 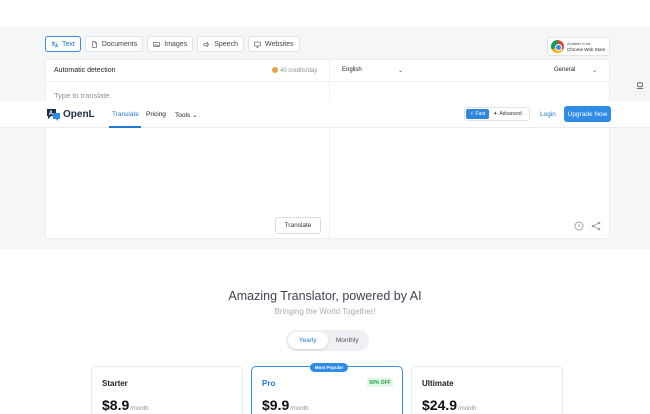 What do you see at coordinates (472, 114) in the screenshot?
I see `bolt-icon: ⚡` at bounding box center [472, 114].